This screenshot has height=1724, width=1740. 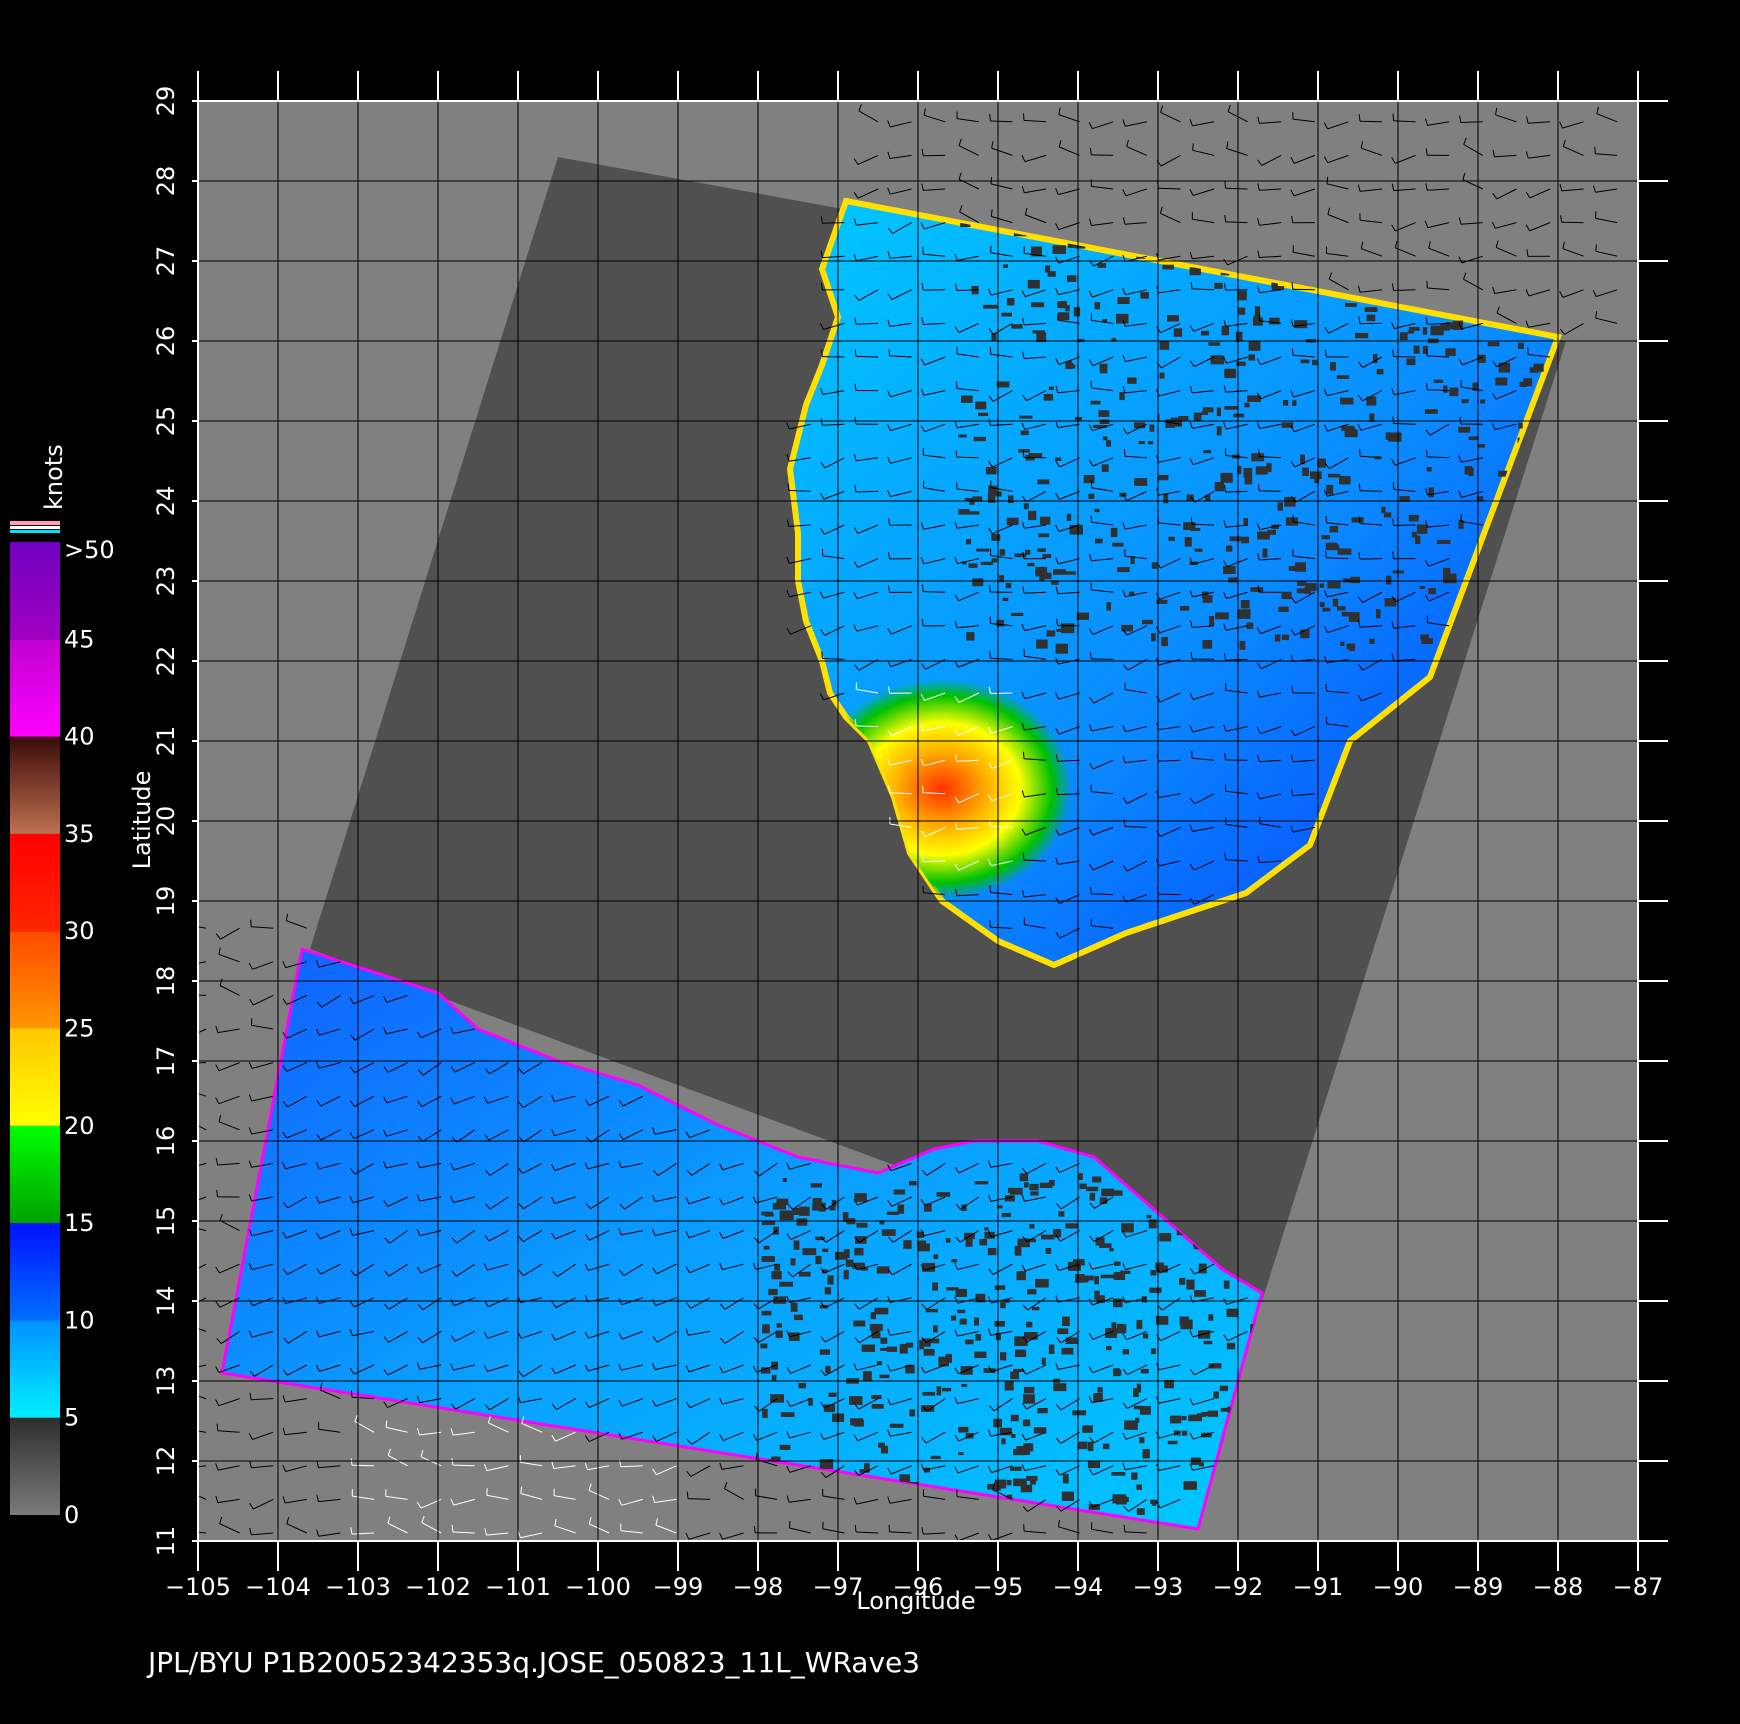 What do you see at coordinates (79, 931) in the screenshot?
I see `colorbar-label: 30` at bounding box center [79, 931].